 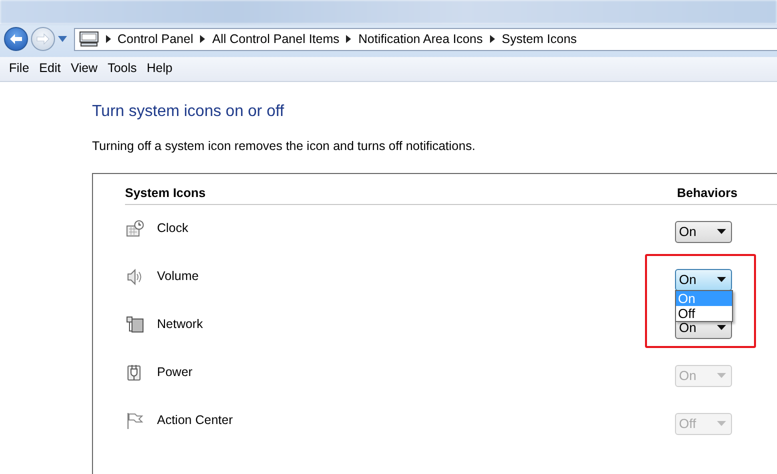 I want to click on breadcrumb-link: Control Panel, so click(x=156, y=39).